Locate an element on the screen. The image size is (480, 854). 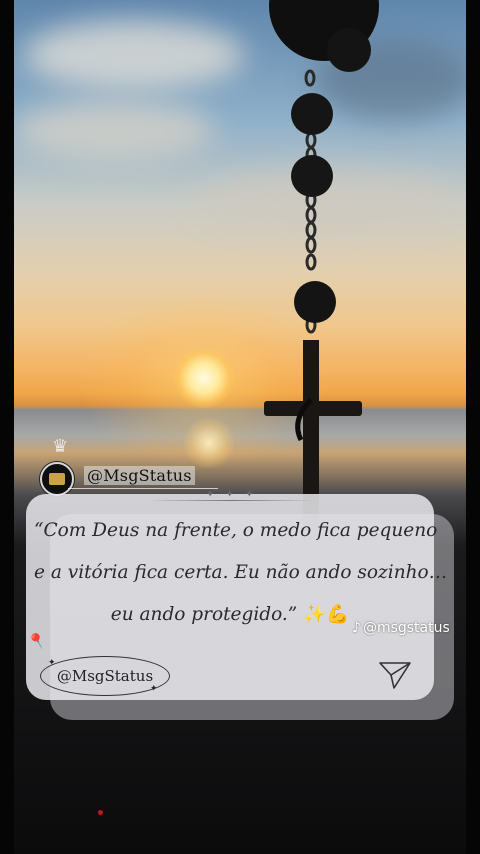
card-handle: @MsgStatus is located at coordinates (105, 676).